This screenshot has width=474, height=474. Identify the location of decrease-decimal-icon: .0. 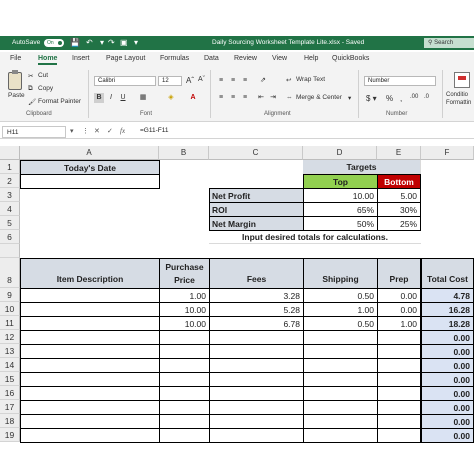
(426, 97).